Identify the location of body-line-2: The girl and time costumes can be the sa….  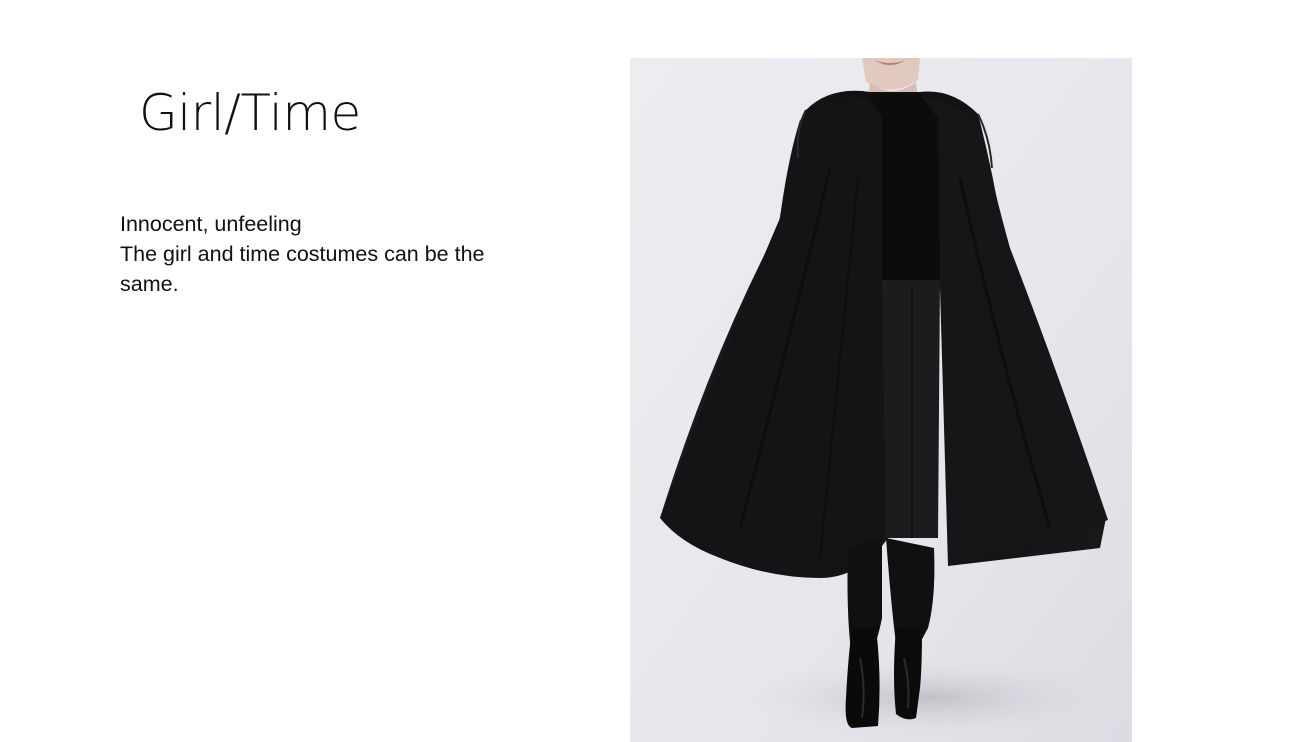
(302, 269).